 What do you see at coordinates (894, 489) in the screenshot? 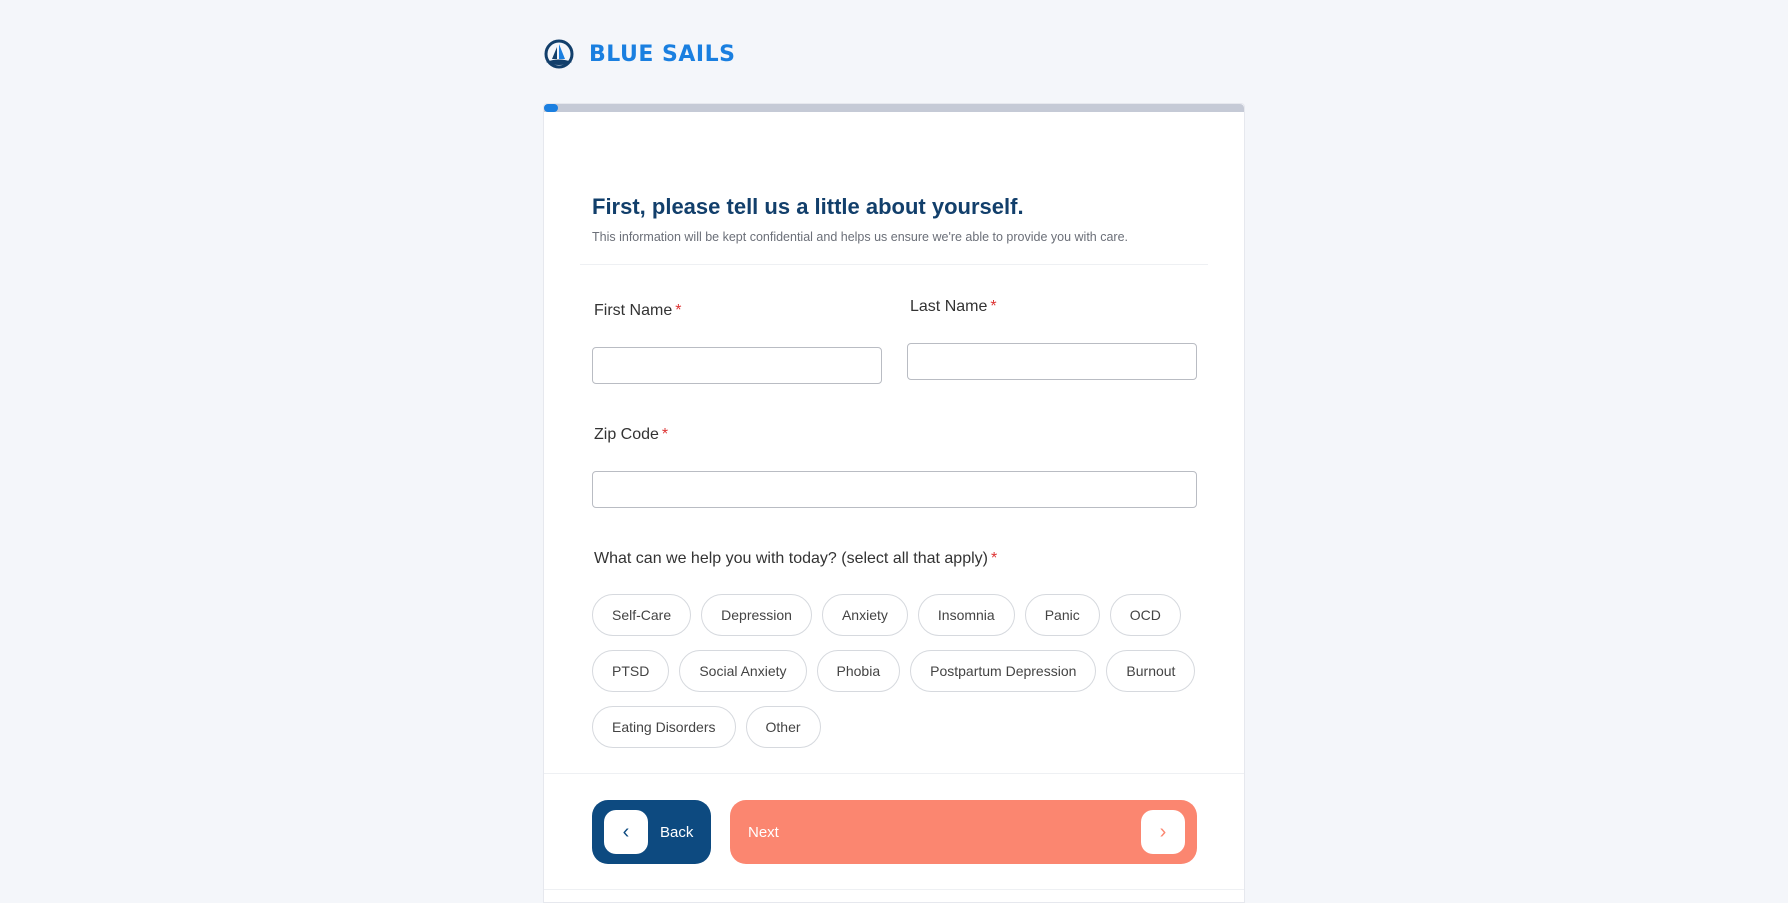
I see `zip-code-input` at bounding box center [894, 489].